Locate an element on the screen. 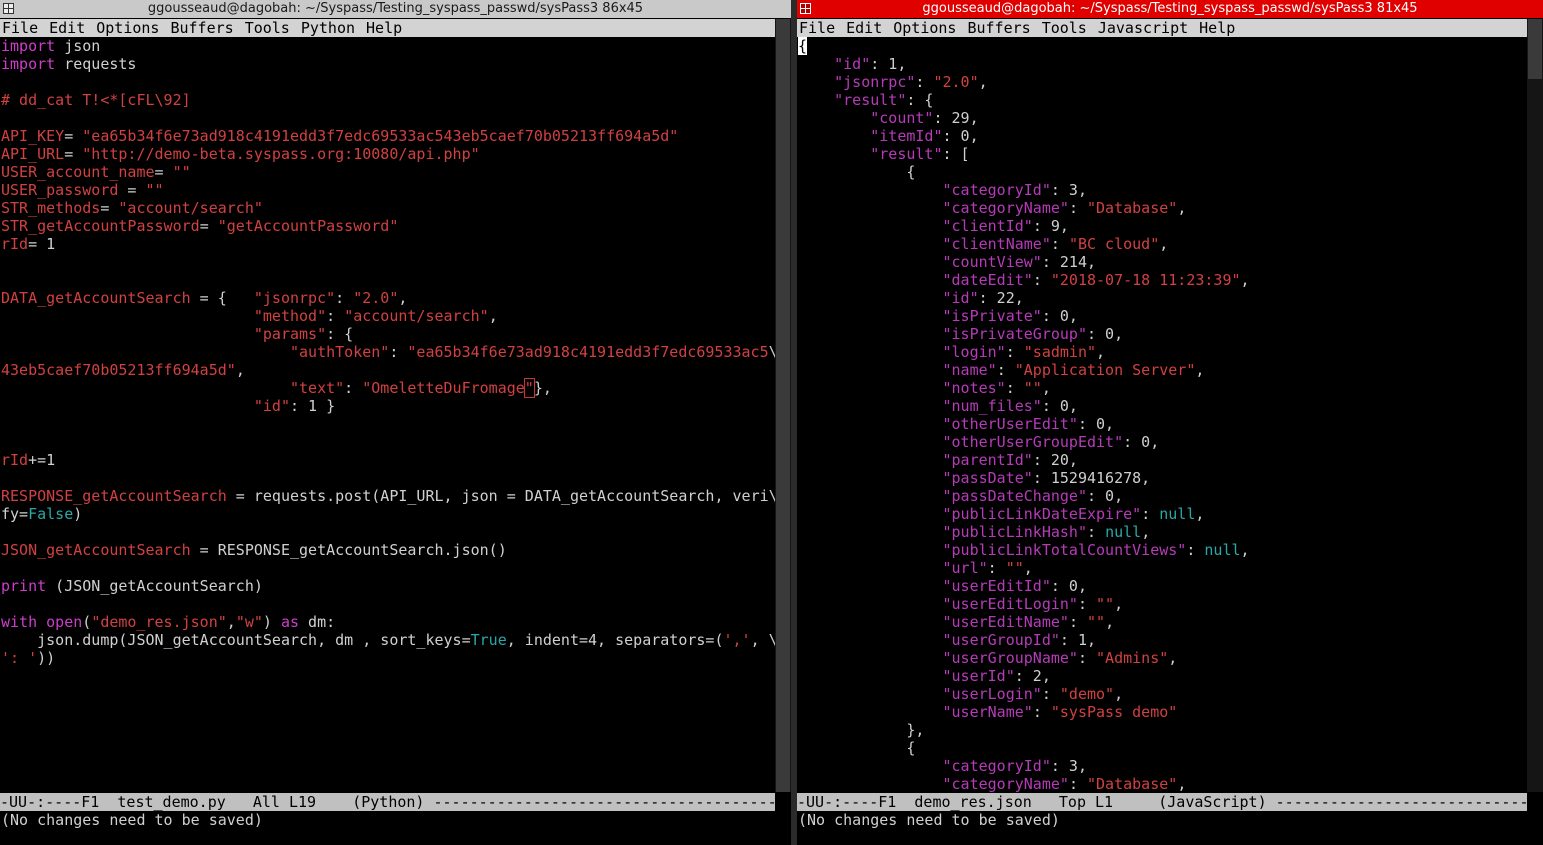 This screenshot has width=1543, height=845. code-line: "params": { is located at coordinates (389, 334).